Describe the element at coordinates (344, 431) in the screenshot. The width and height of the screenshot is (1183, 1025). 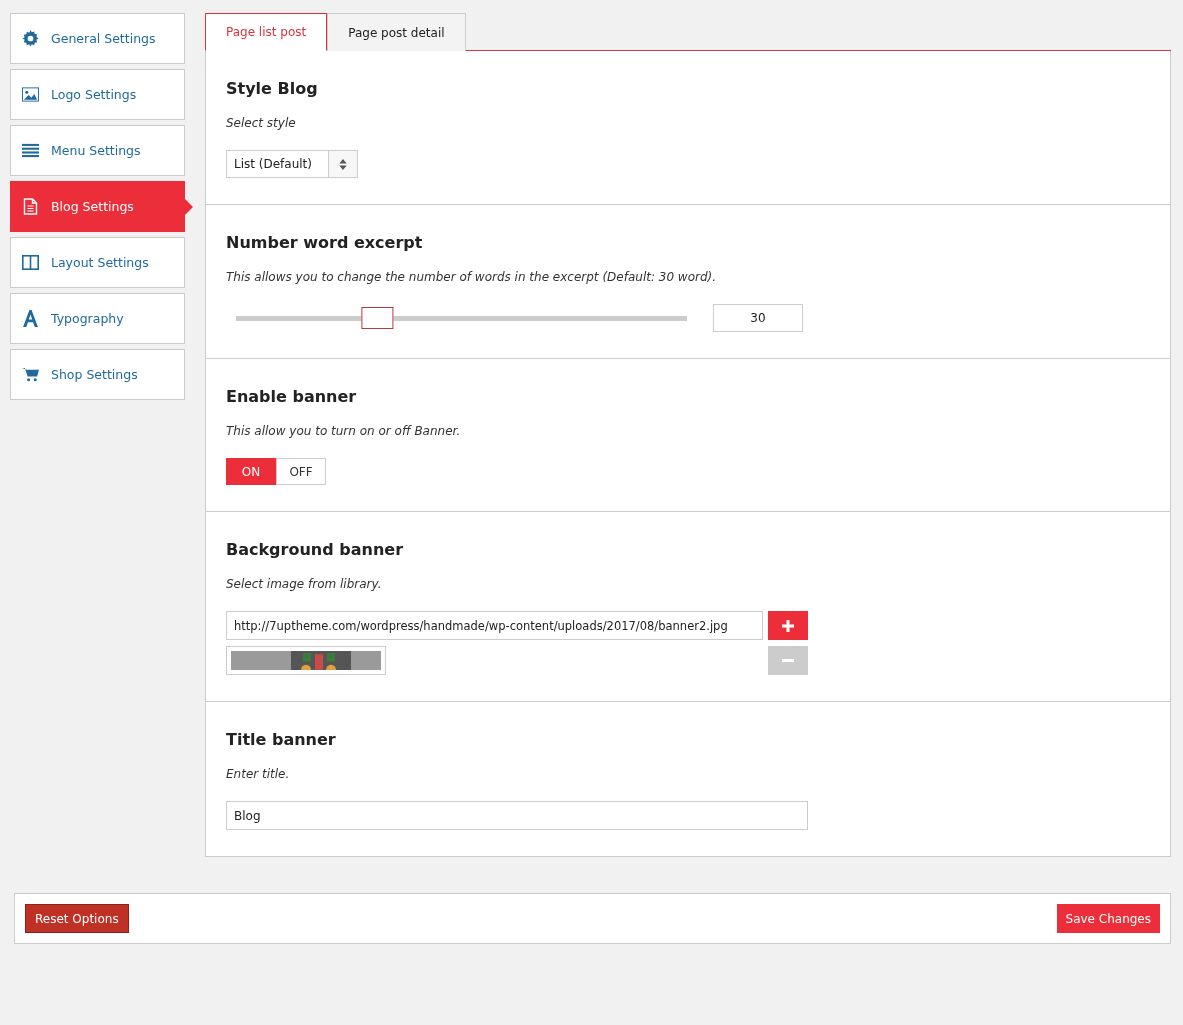
I see `section-description: This allow you to turn on or off Banner.` at that location.